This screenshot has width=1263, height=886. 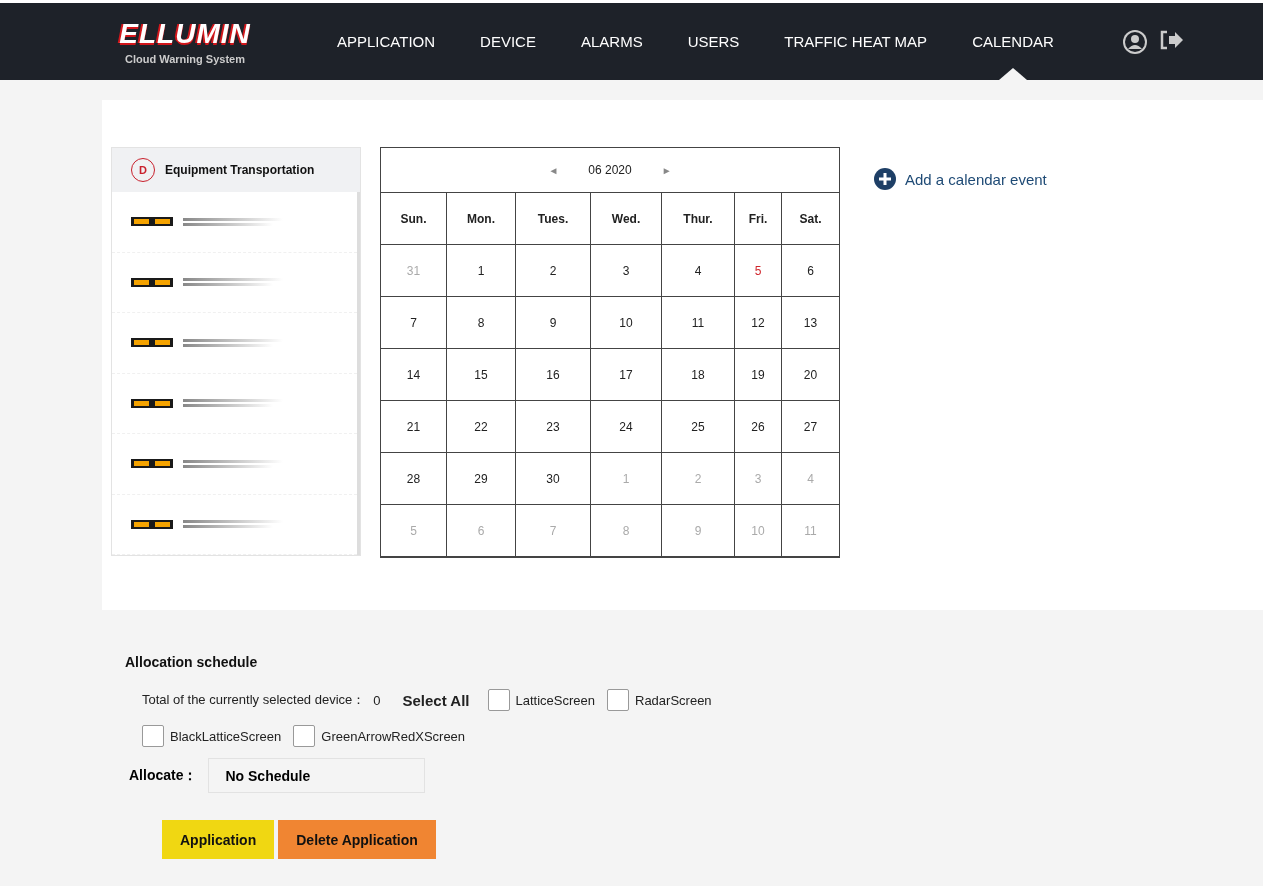 I want to click on calendar-day: 2, so click(x=553, y=271).